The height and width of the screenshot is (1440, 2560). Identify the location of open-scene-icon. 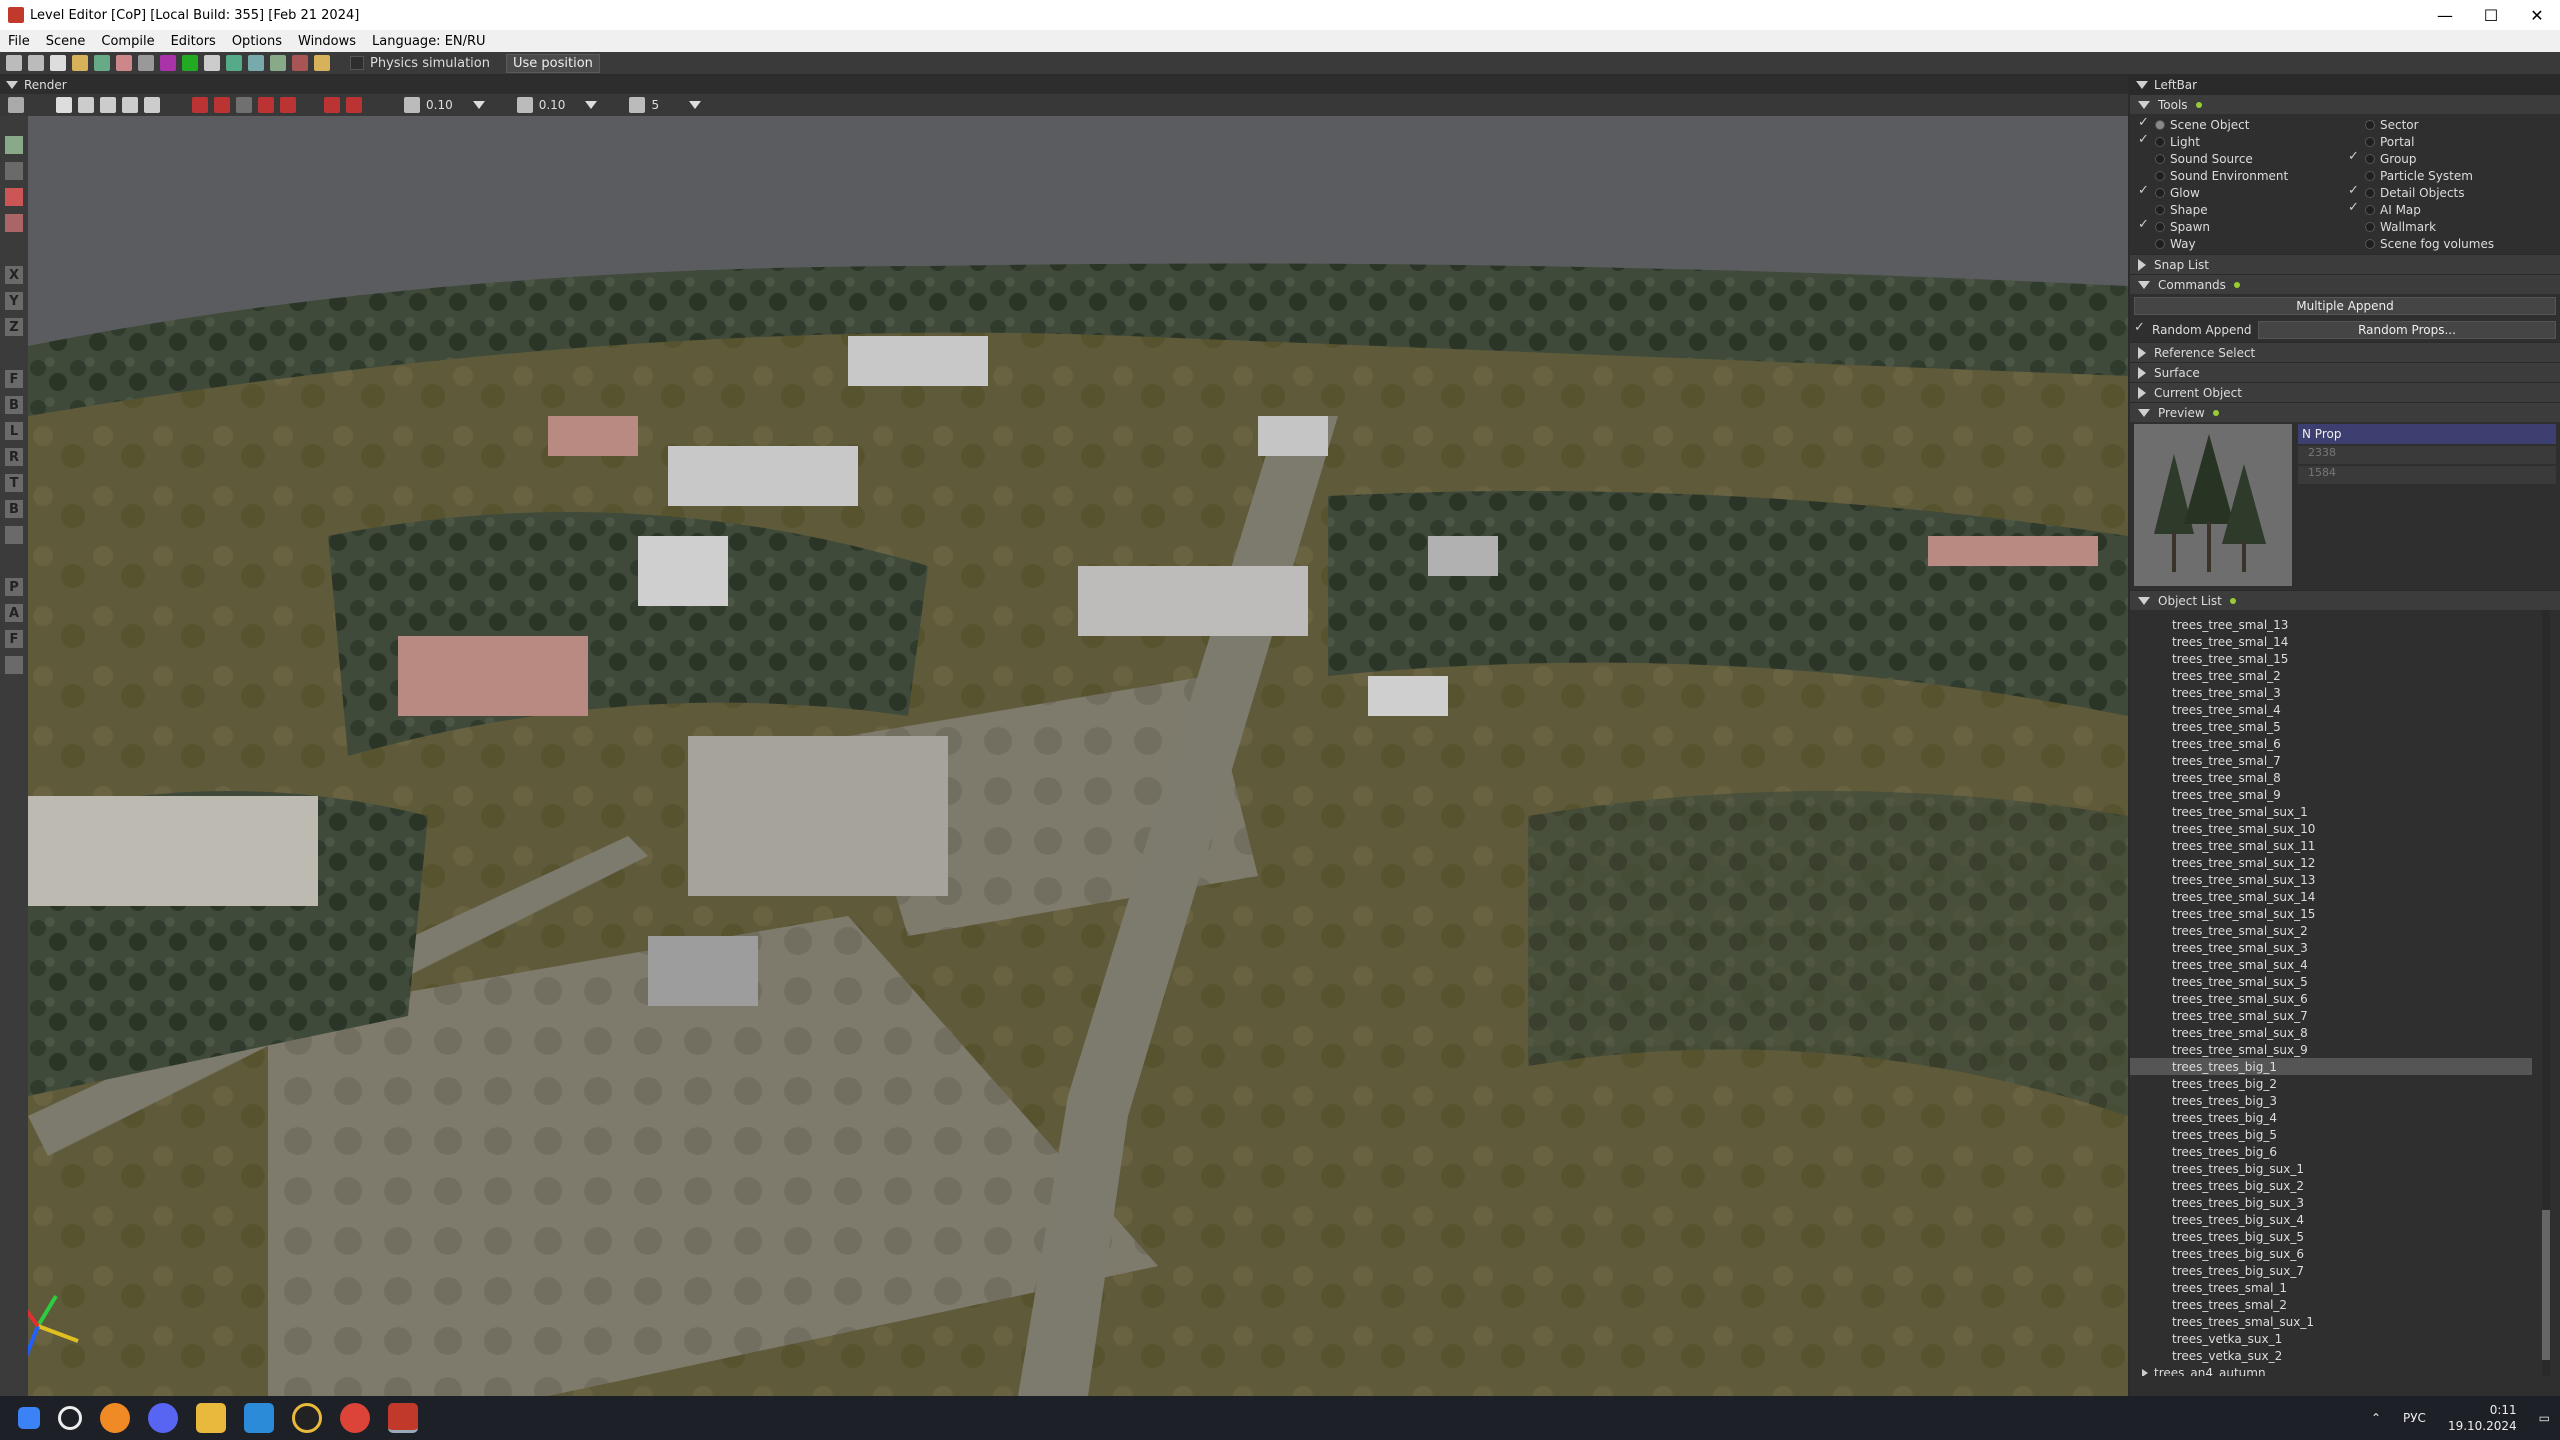
(80, 63).